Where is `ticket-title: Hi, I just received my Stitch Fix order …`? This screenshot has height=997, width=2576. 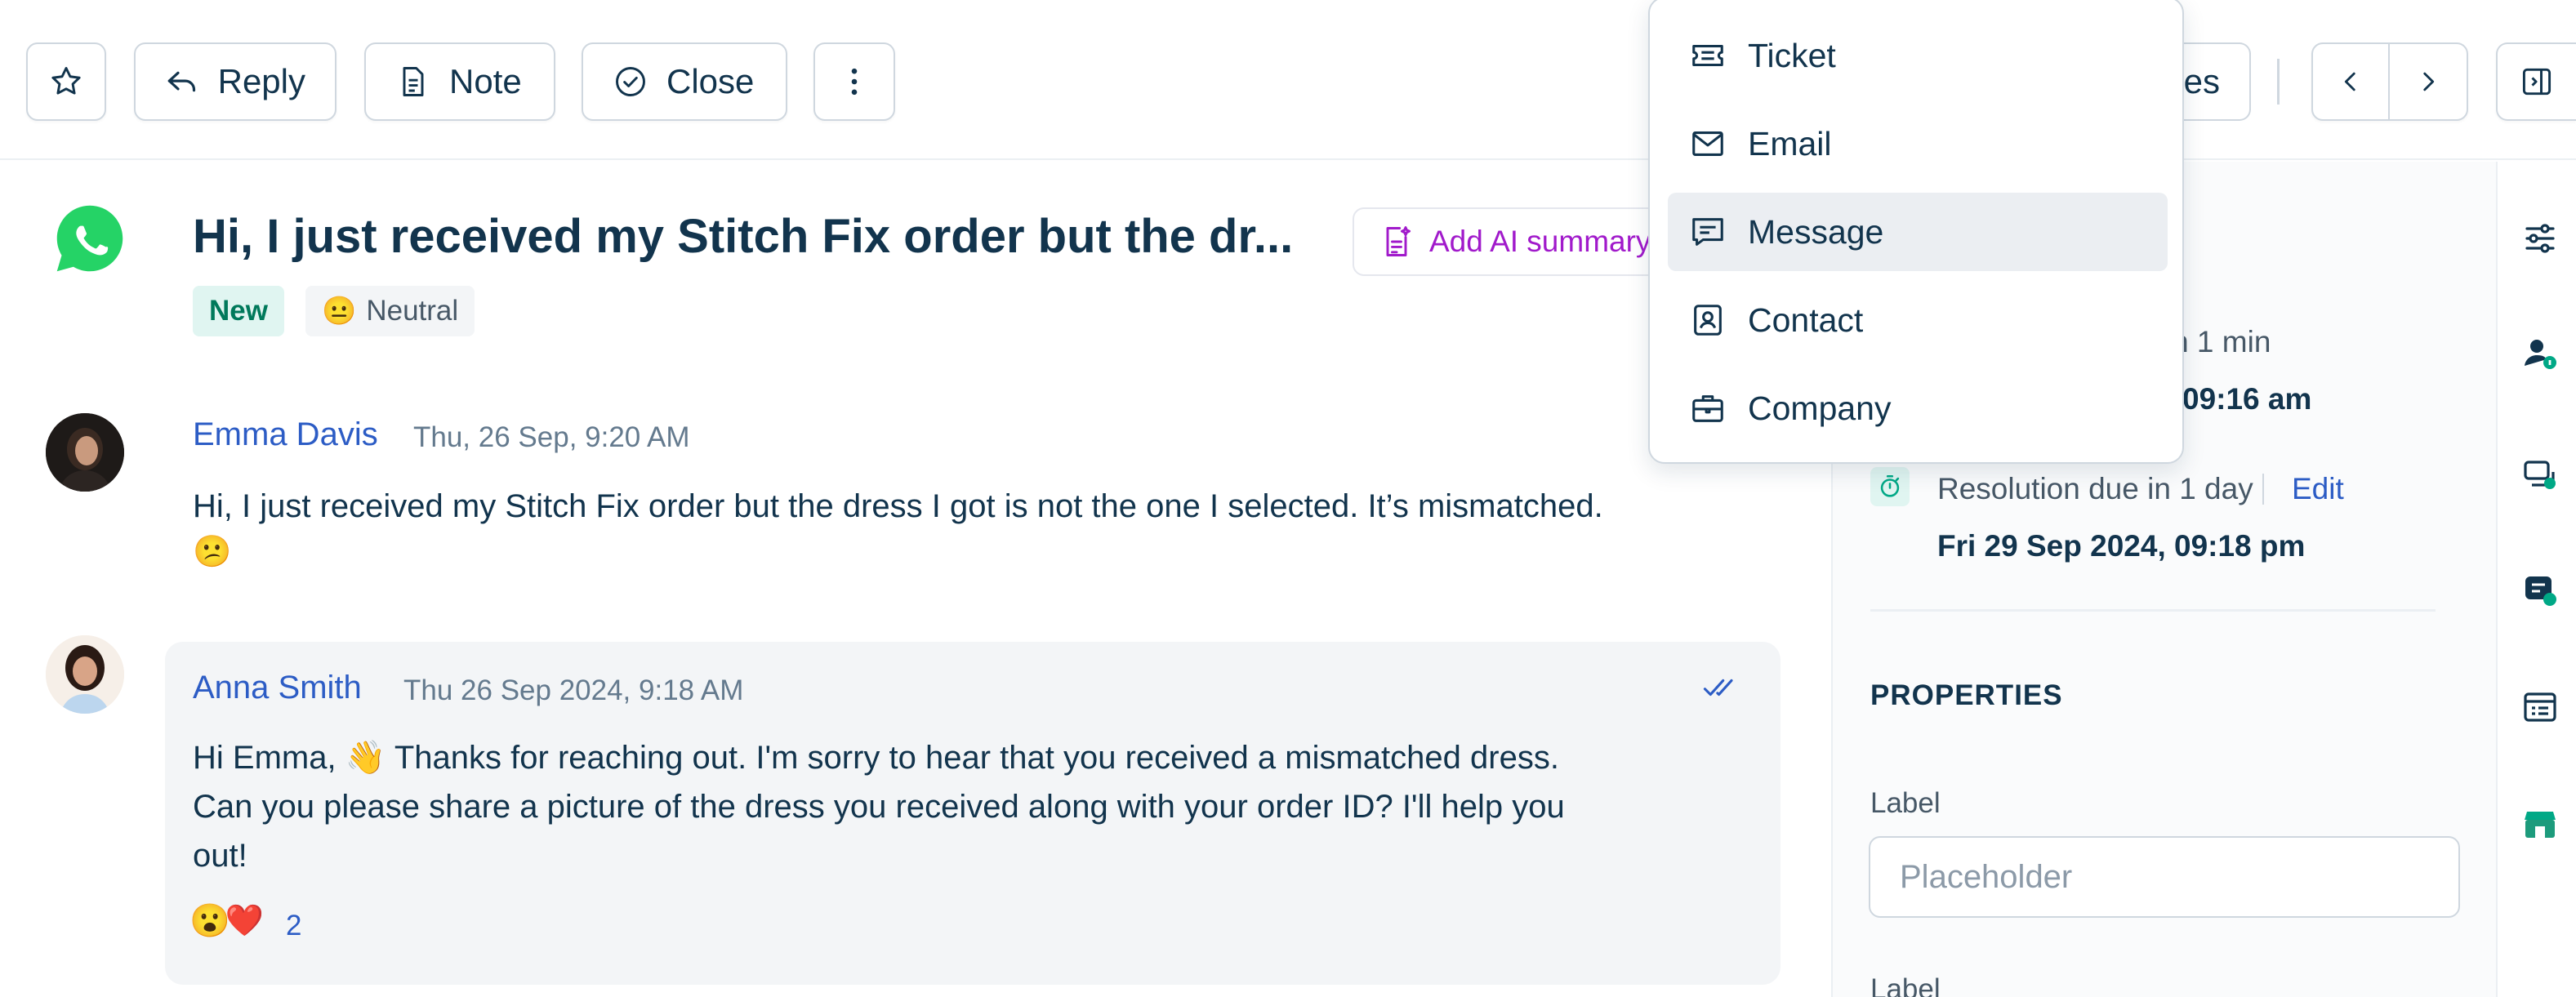
ticket-title: Hi, I just received my Stitch Fix order … is located at coordinates (743, 237).